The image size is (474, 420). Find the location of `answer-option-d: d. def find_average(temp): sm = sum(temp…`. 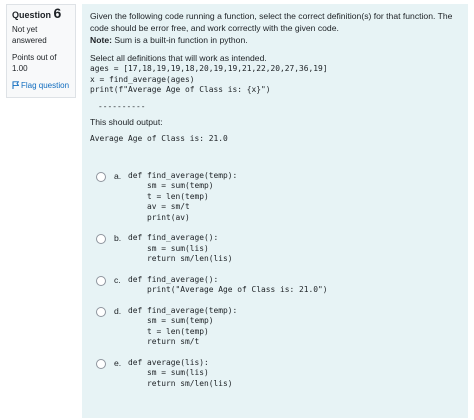

answer-option-d: d. def find_average(temp): sm = sum(temp… is located at coordinates (278, 327).